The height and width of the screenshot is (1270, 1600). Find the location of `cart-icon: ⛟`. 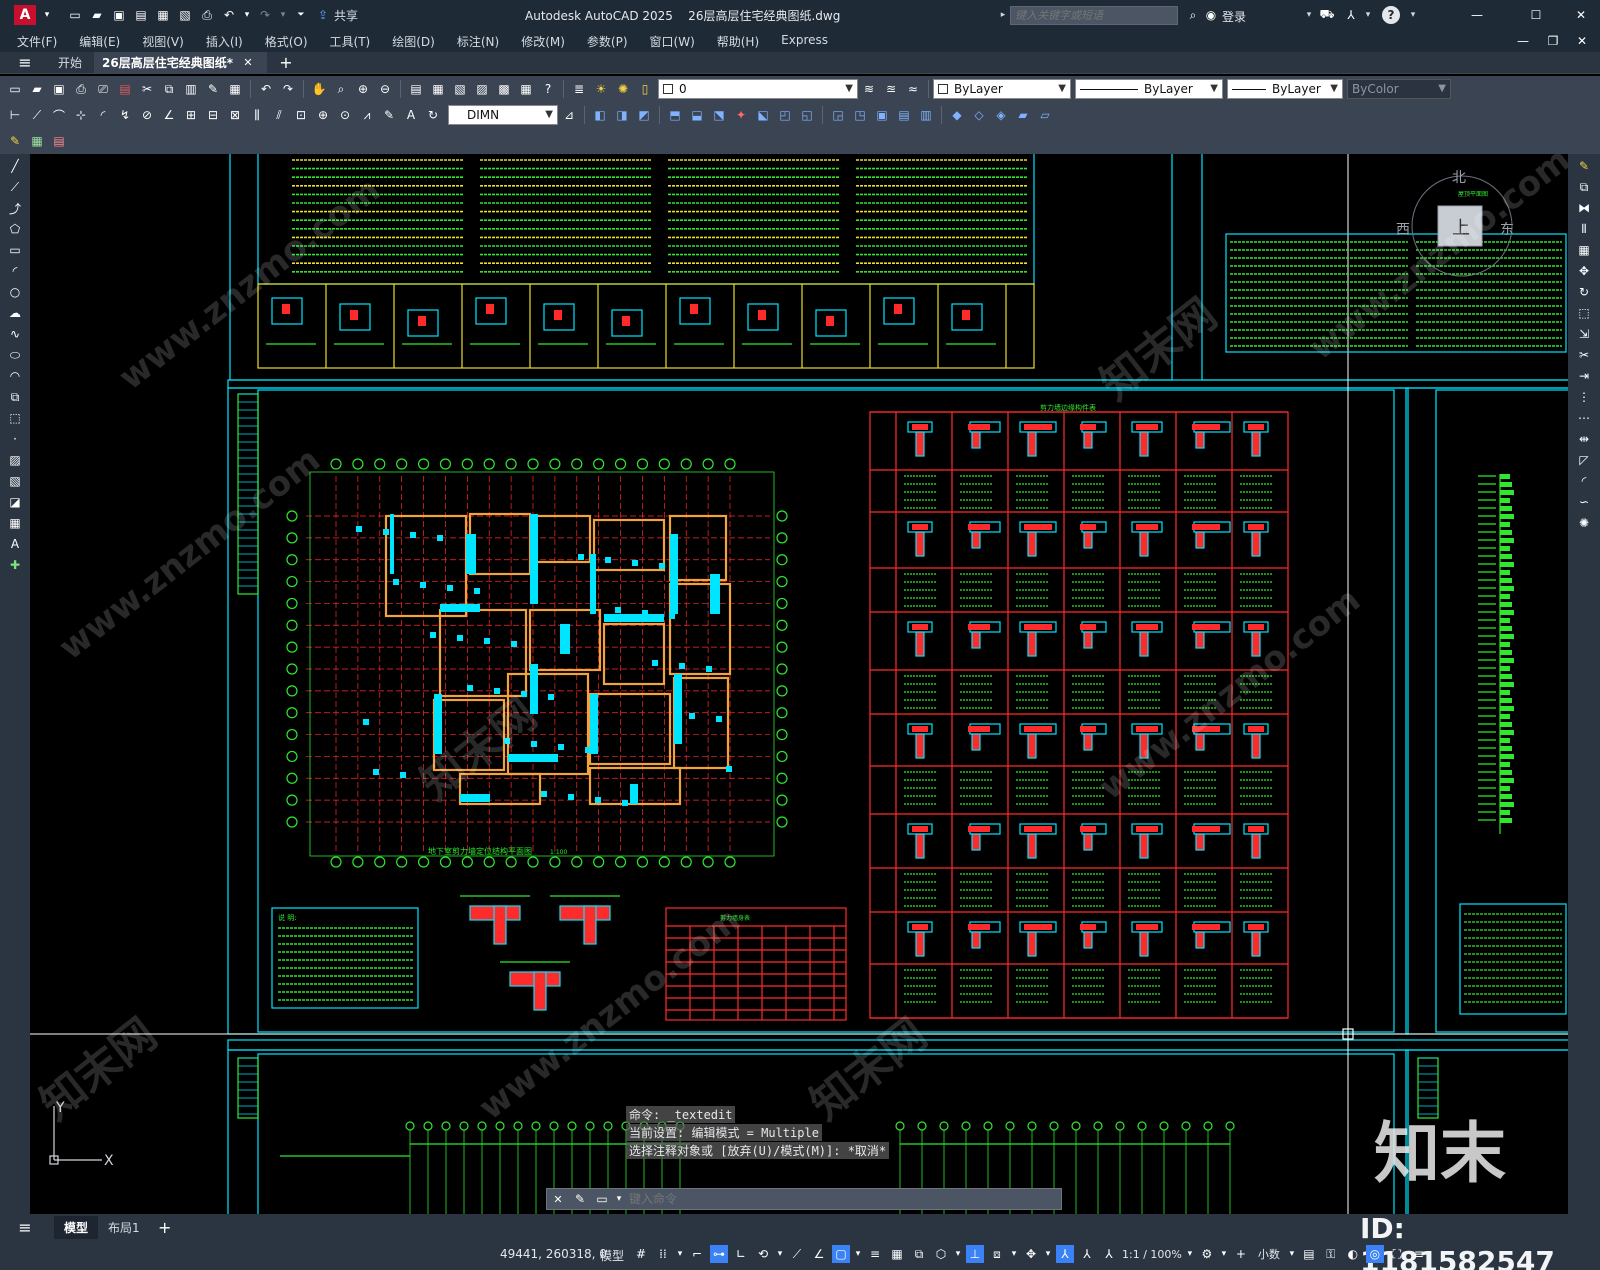

cart-icon: ⛟ is located at coordinates (1327, 15).